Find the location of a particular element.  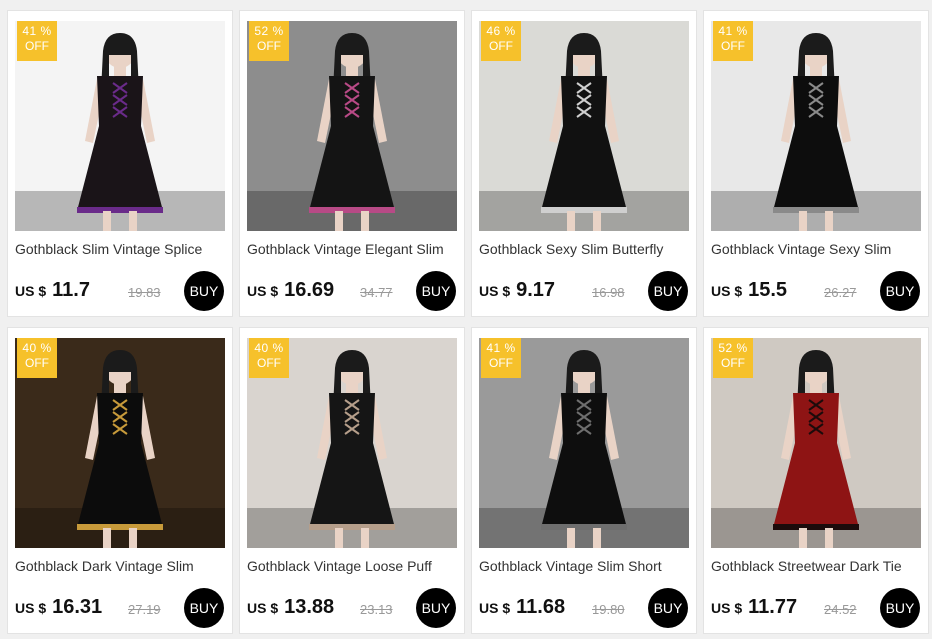

current-price: 15.5 is located at coordinates (768, 290).